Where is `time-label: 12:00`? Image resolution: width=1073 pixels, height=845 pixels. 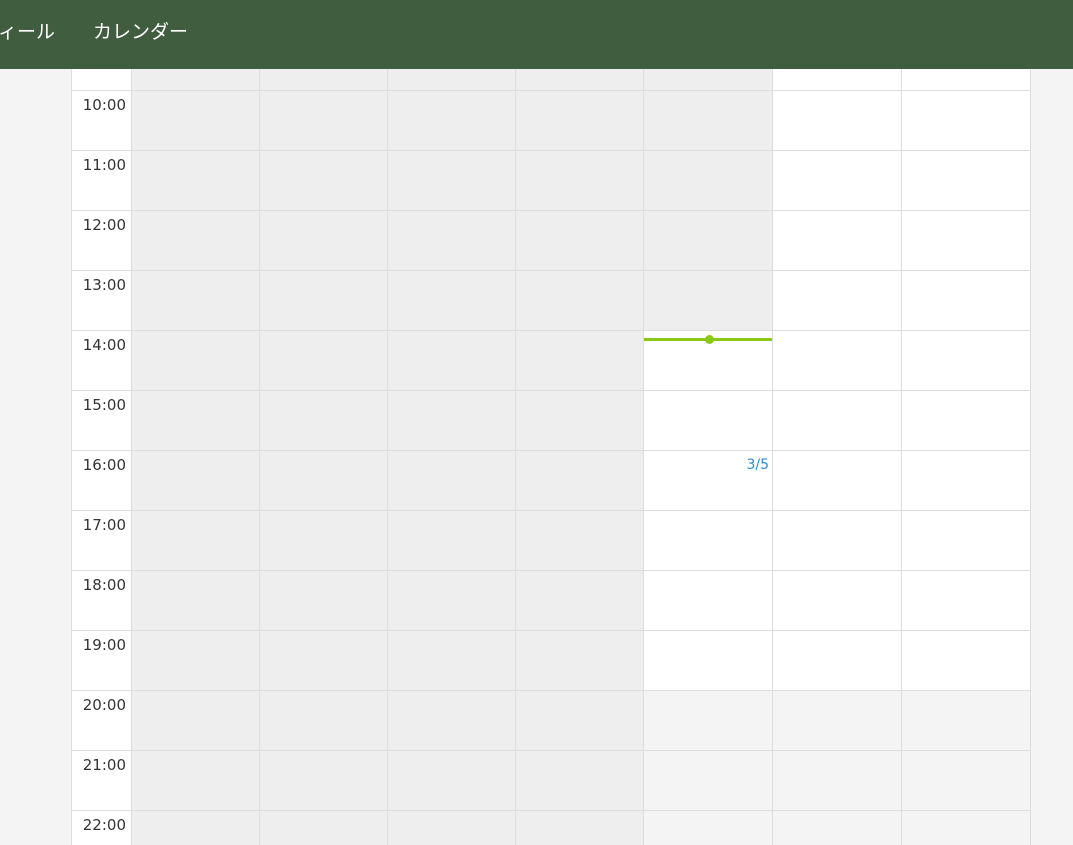
time-label: 12:00 is located at coordinates (104, 225).